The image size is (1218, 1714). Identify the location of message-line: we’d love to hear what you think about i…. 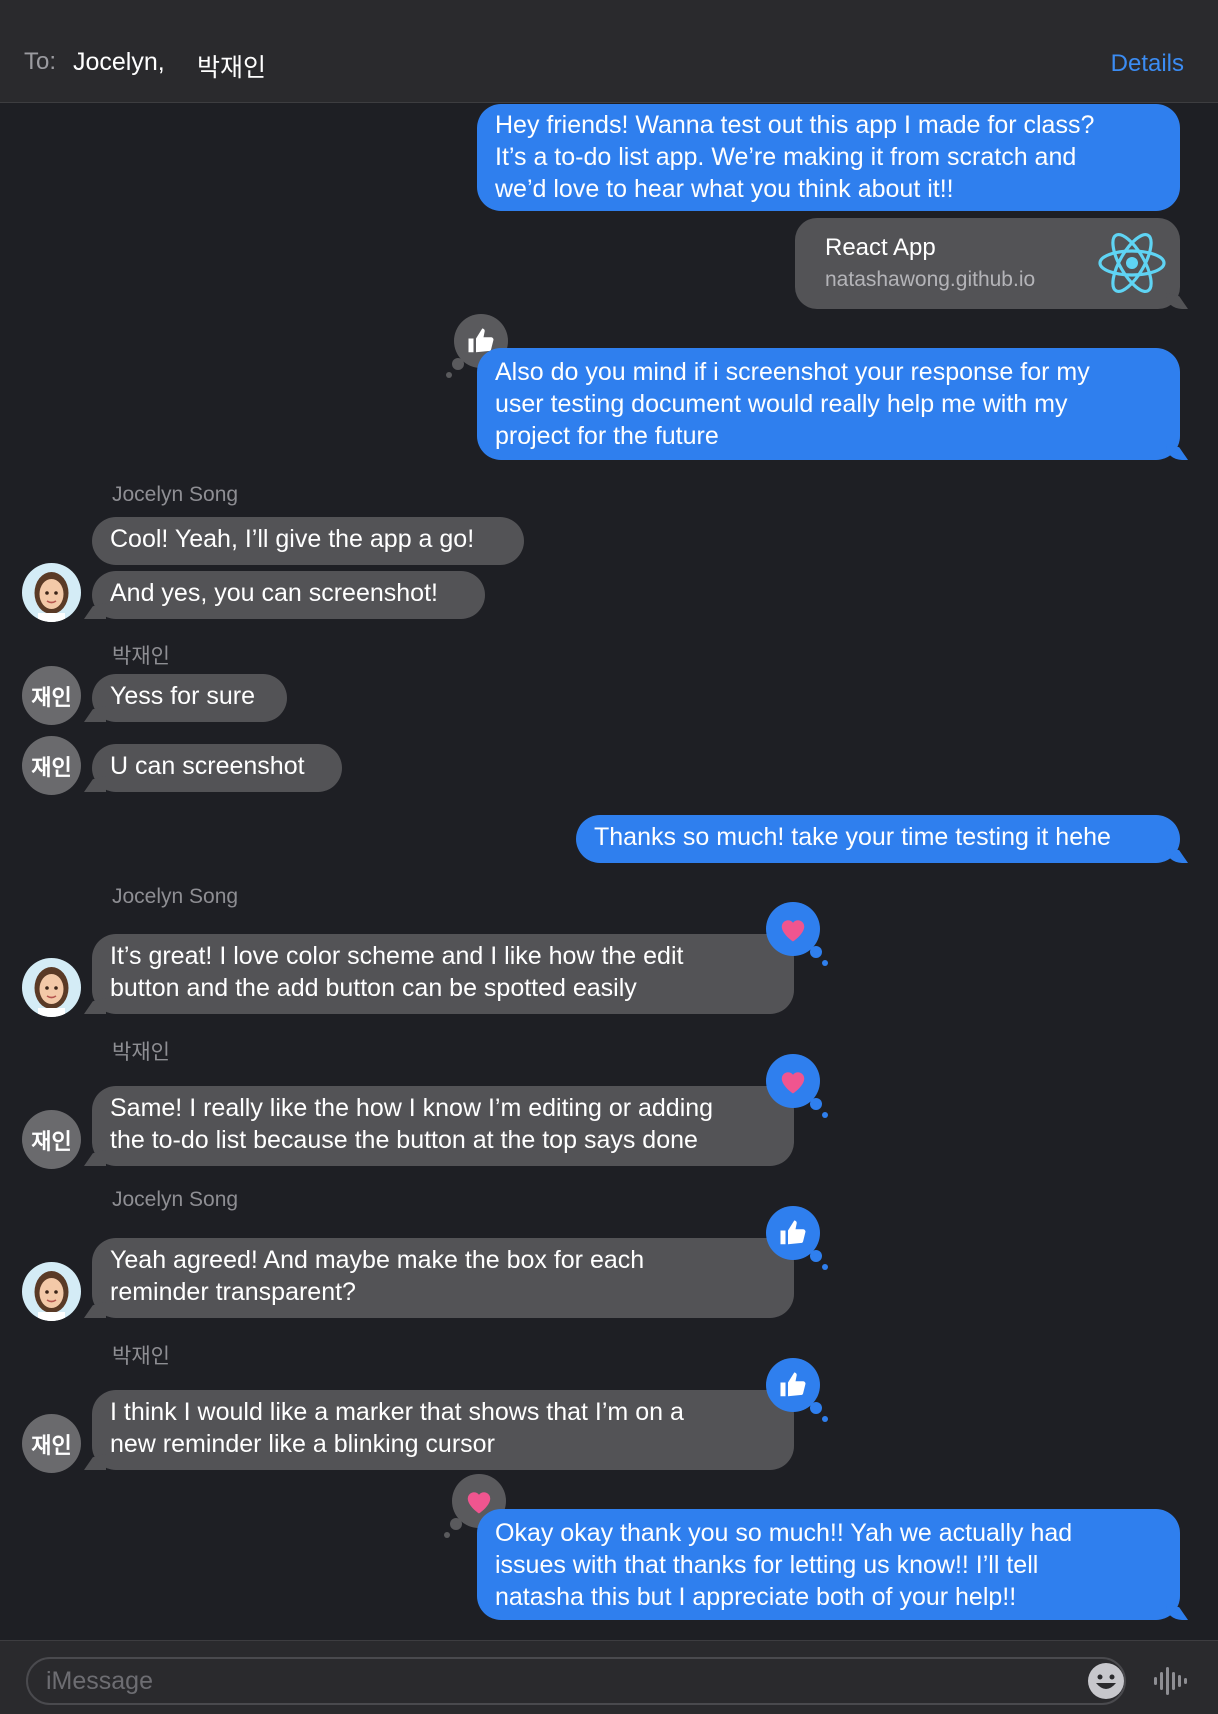
(724, 189).